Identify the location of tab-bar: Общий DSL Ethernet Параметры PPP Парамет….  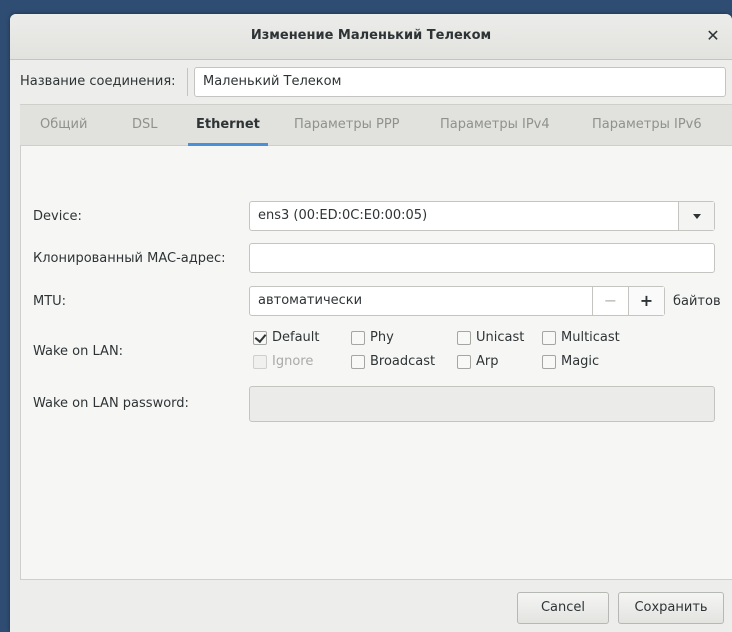
(376, 125).